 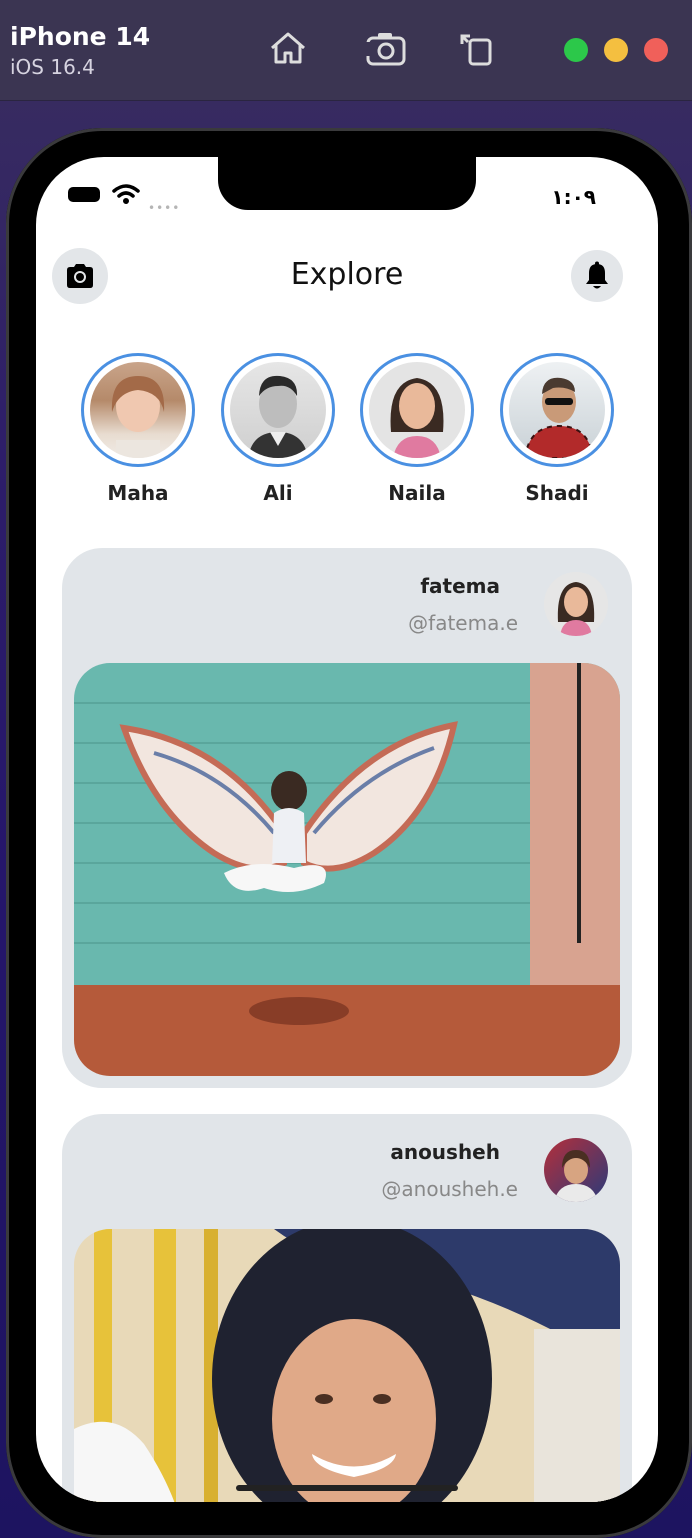 What do you see at coordinates (347, 274) in the screenshot?
I see `page-title: Explore` at bounding box center [347, 274].